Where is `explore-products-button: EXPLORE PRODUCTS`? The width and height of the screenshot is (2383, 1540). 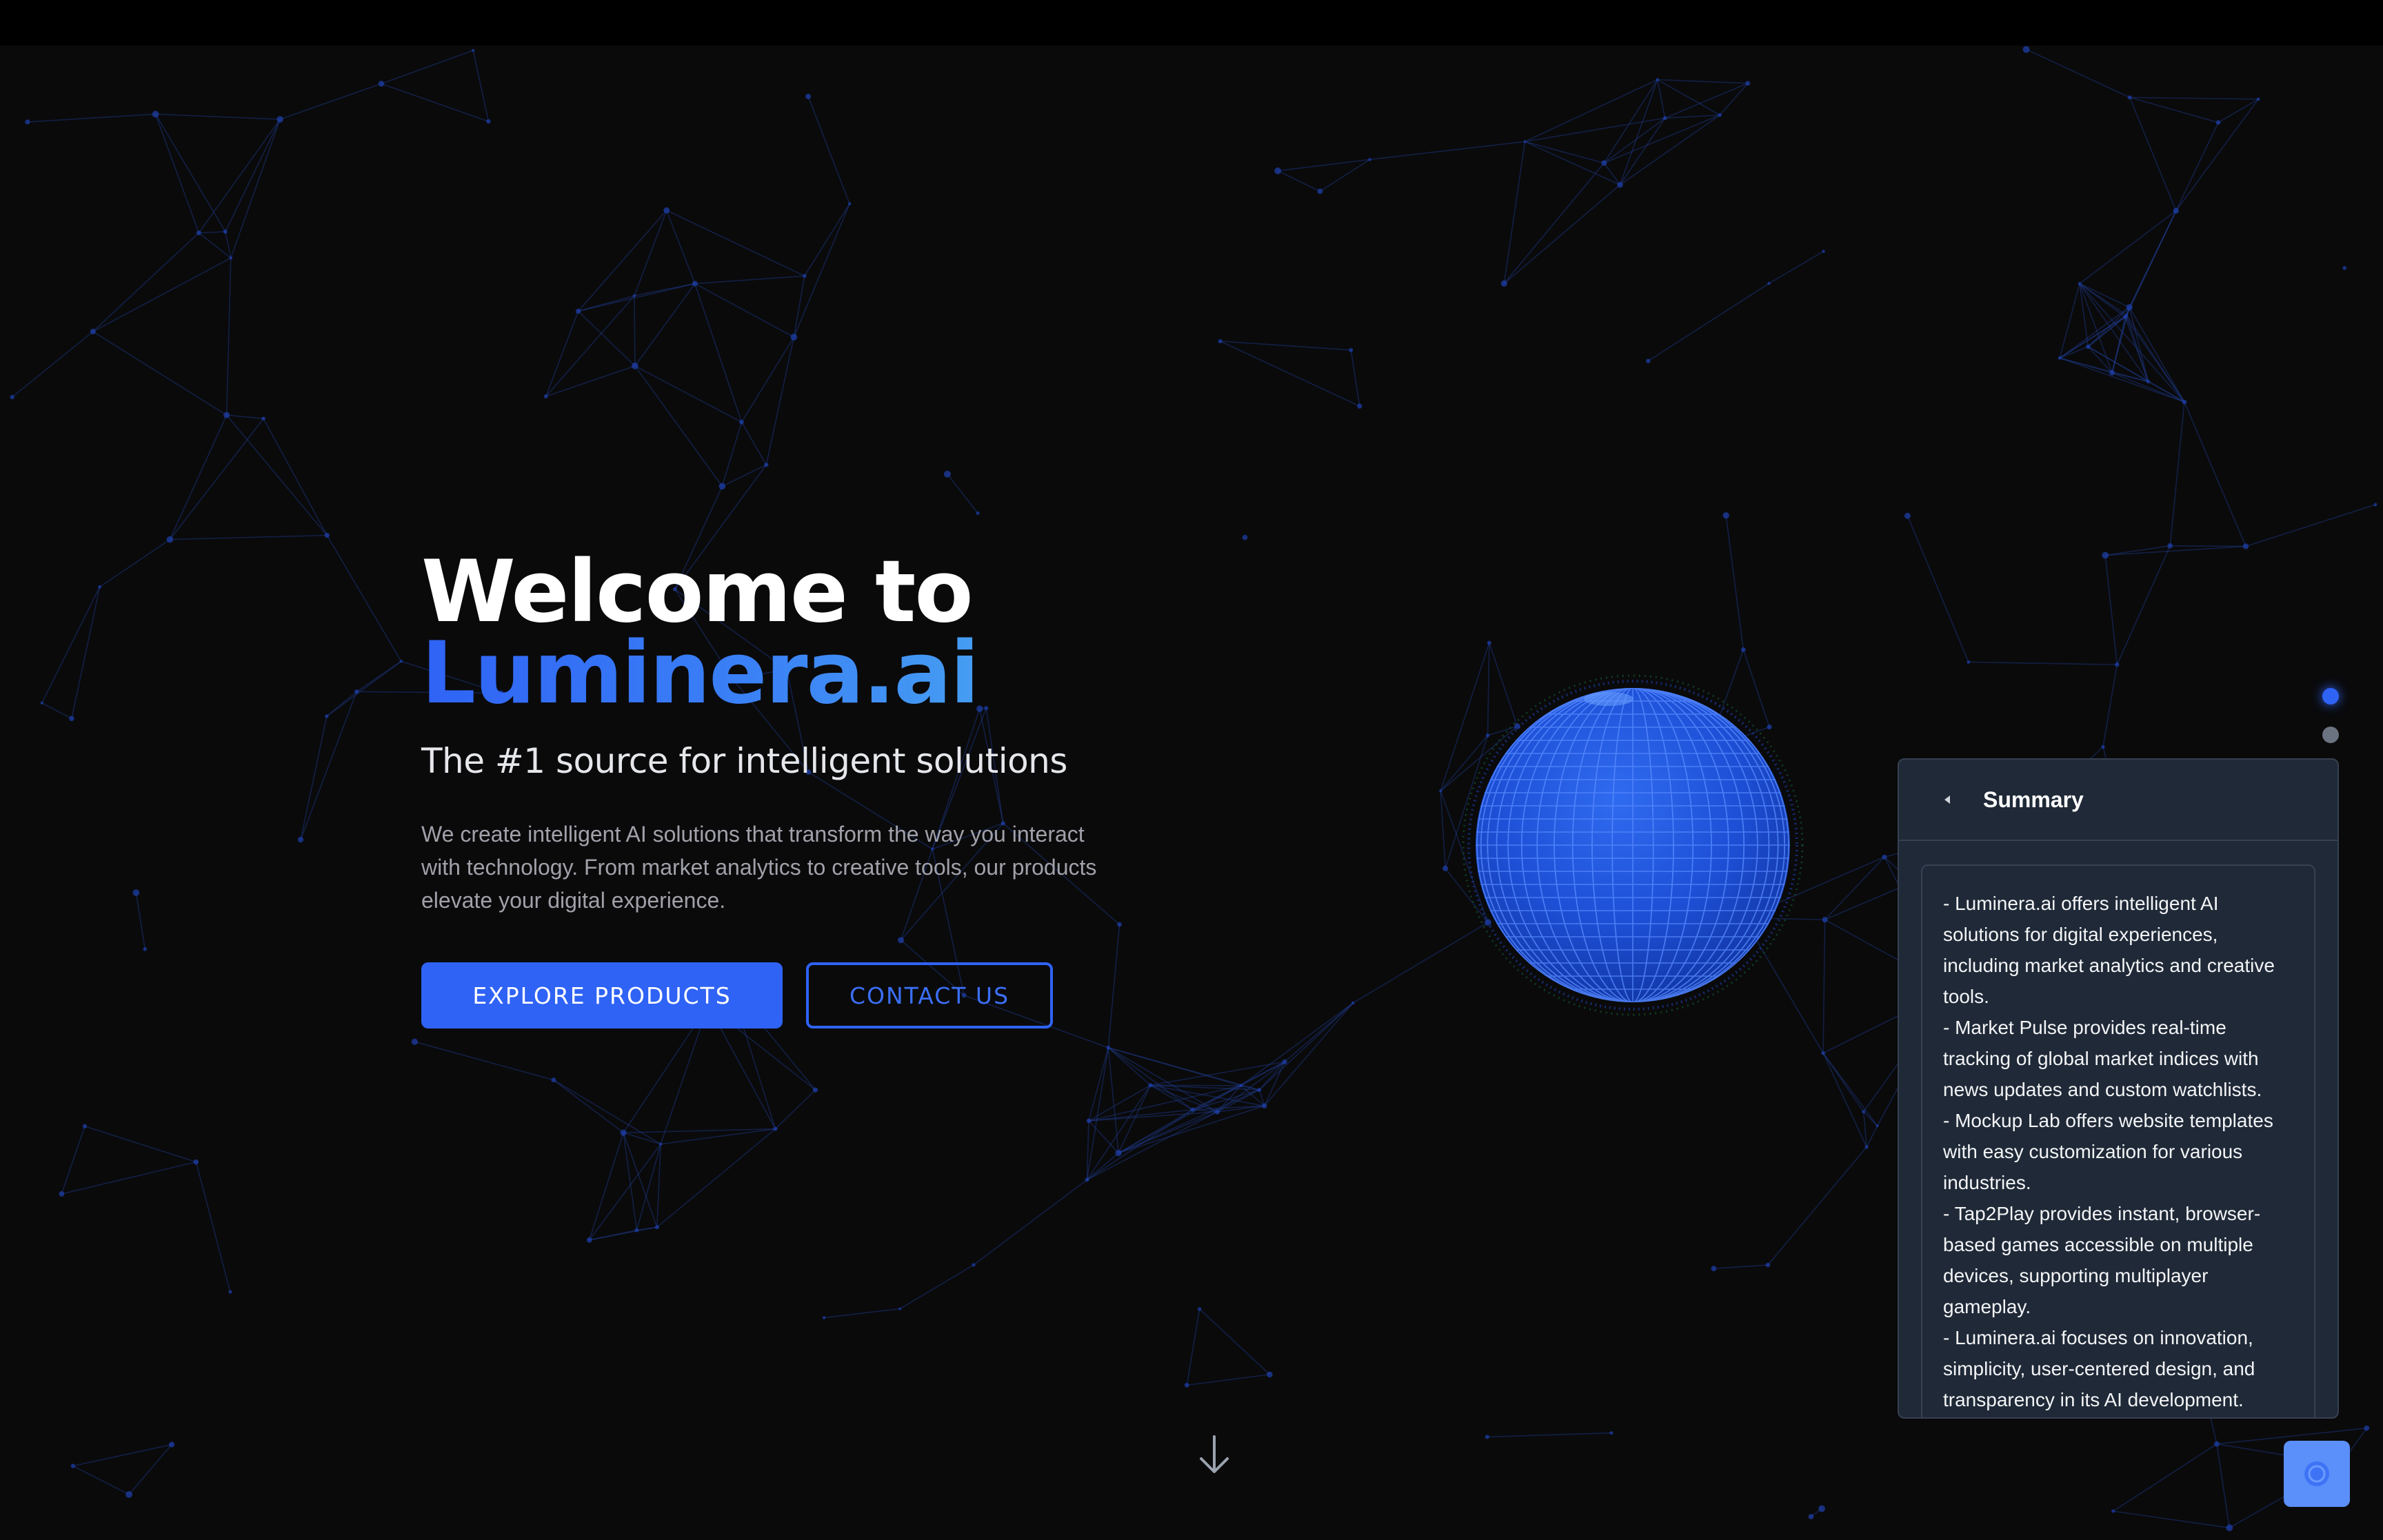 explore-products-button: EXPLORE PRODUCTS is located at coordinates (602, 996).